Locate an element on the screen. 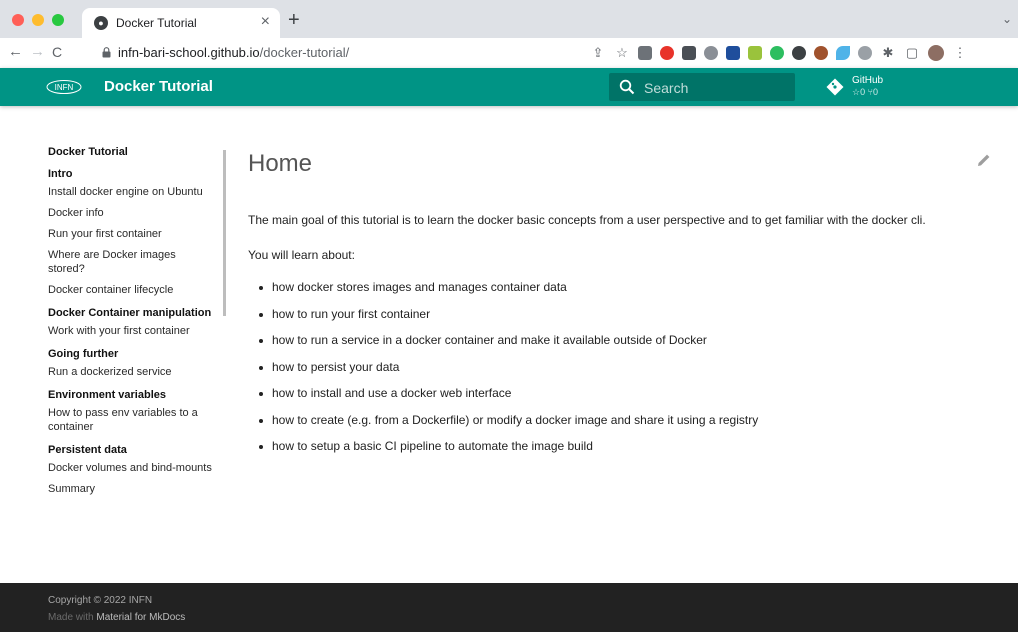 The image size is (1018, 632). sidebar-section-container-manipulation: Docker Container manipulation is located at coordinates (130, 313).